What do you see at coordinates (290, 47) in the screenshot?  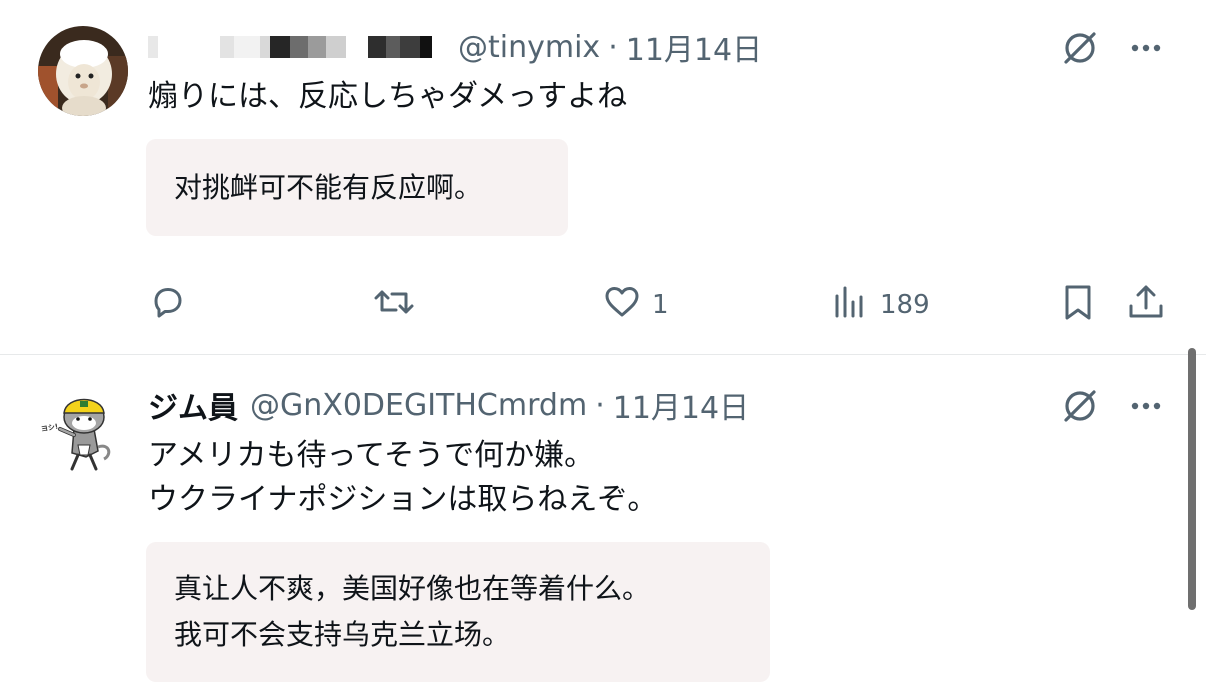 I see `redacted-display-name` at bounding box center [290, 47].